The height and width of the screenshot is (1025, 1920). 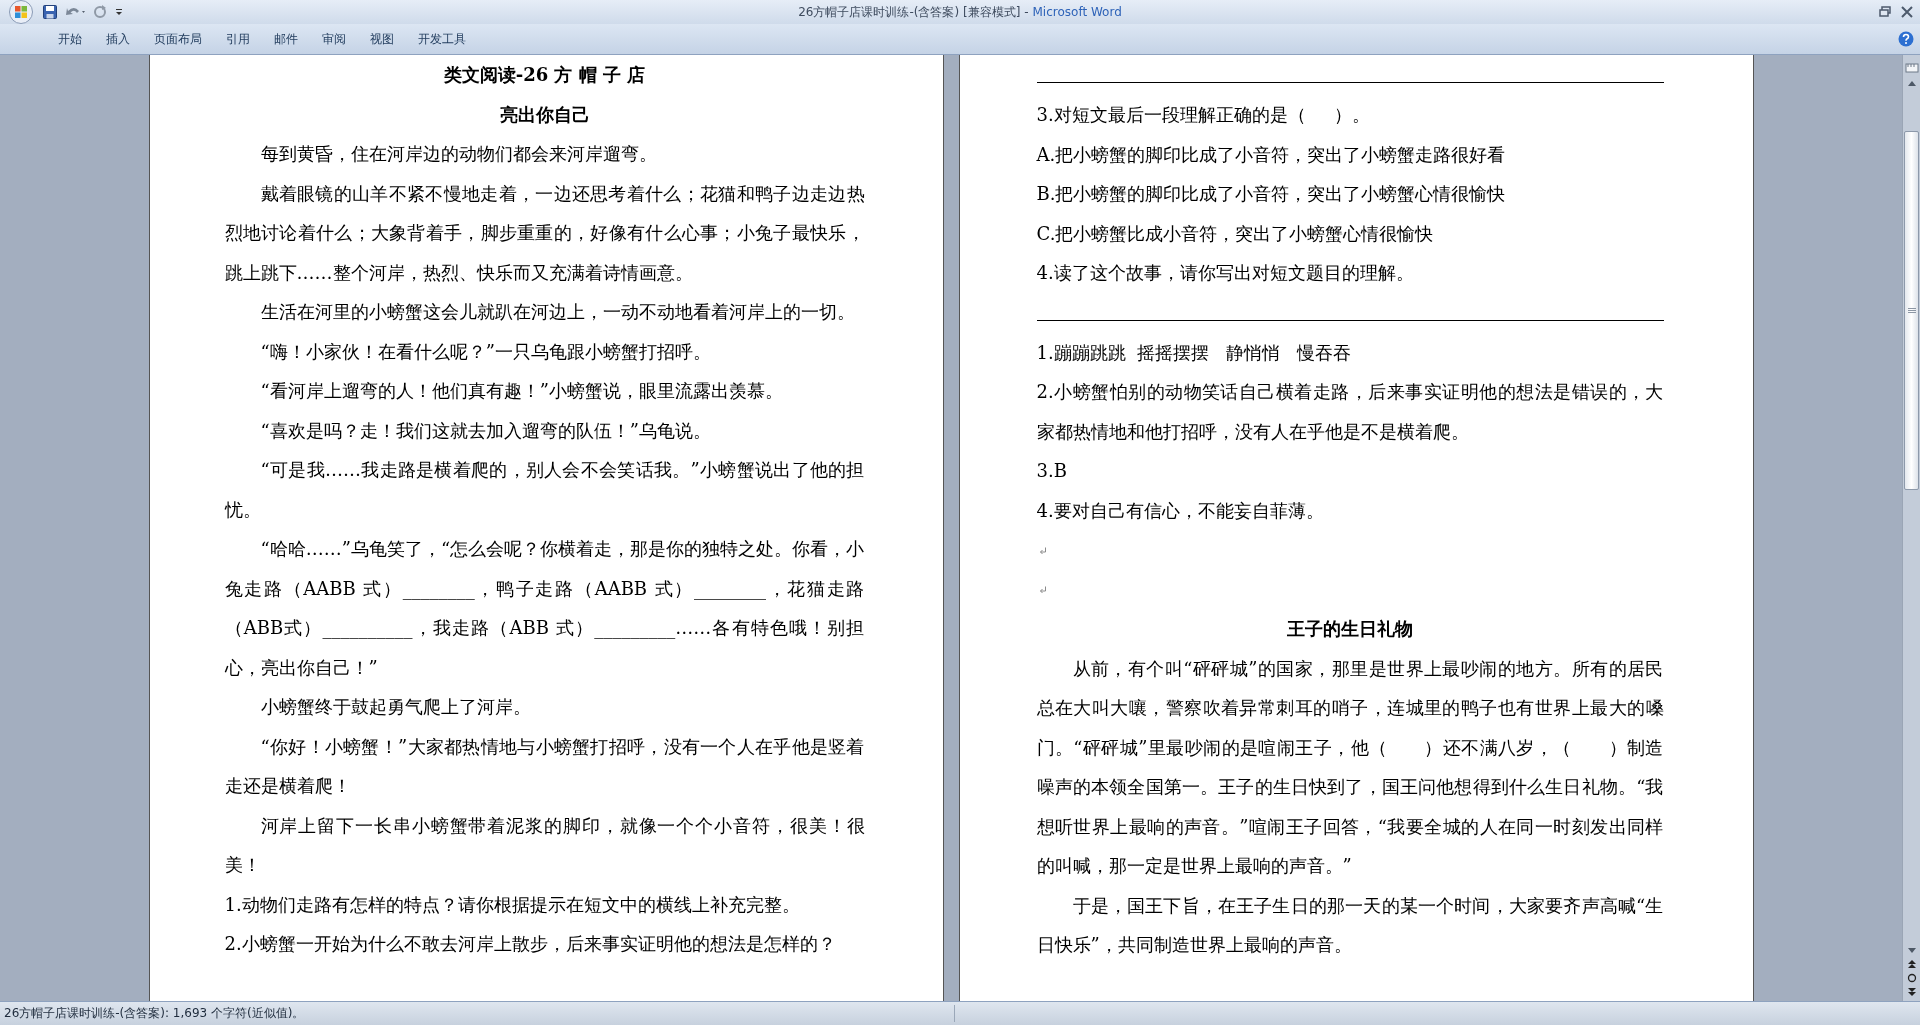 What do you see at coordinates (1911, 83) in the screenshot?
I see `scroll-up-icon` at bounding box center [1911, 83].